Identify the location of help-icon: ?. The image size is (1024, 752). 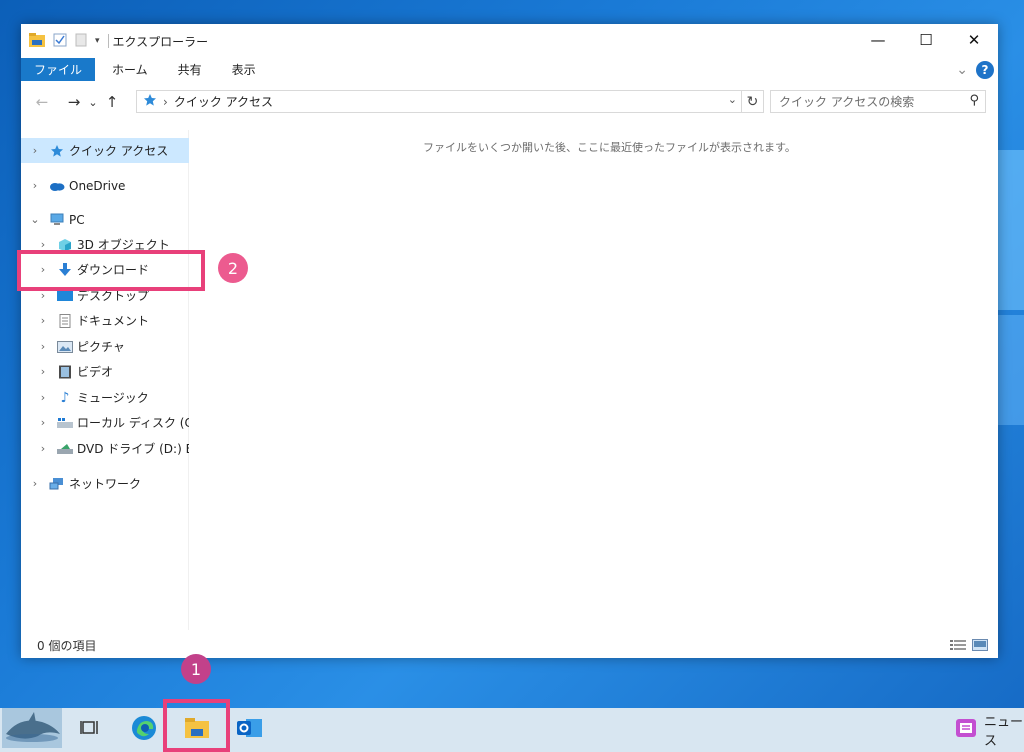
(985, 70).